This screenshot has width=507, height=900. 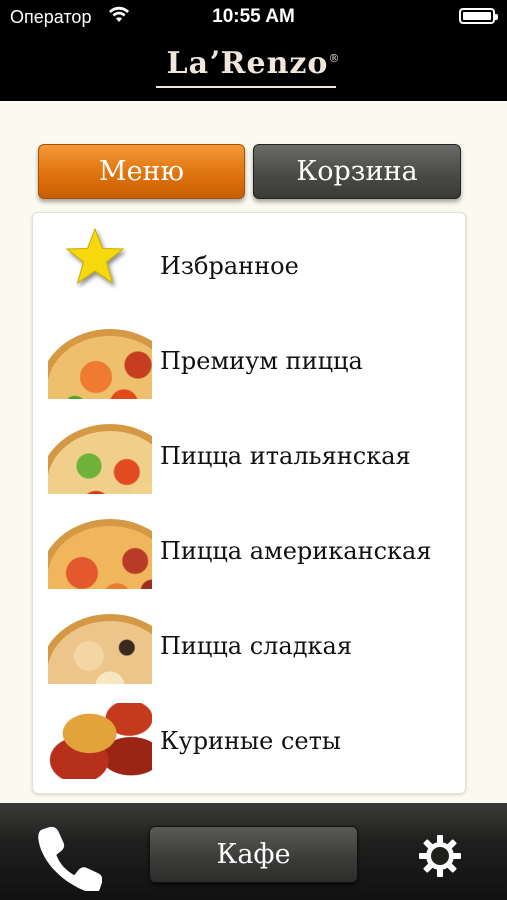 I want to click on chicken-thumb, so click(x=100, y=741).